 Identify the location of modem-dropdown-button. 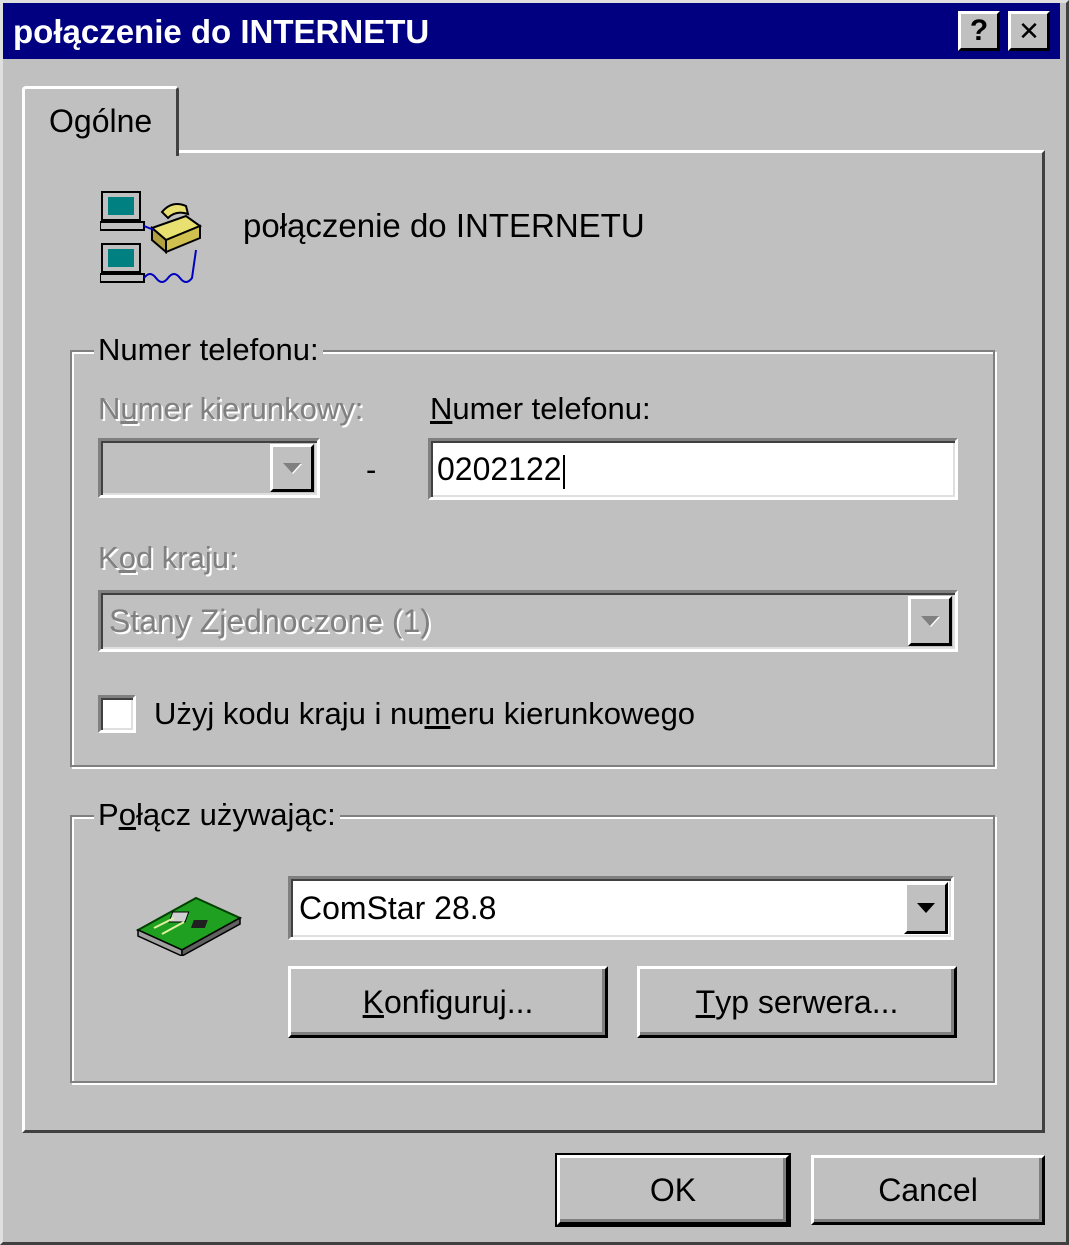
(926, 908).